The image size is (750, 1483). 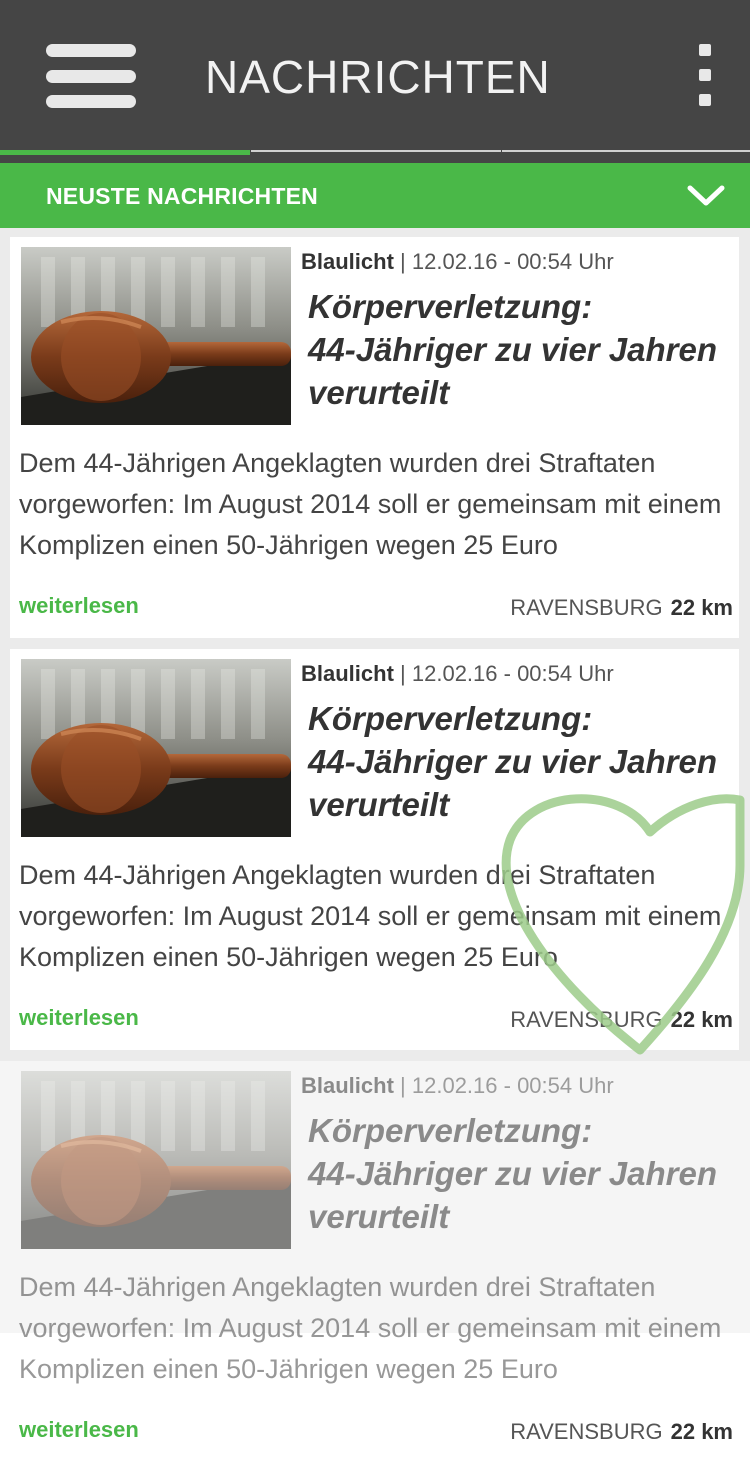 I want to click on app-header: NACHRICHTEN, so click(x=375, y=76).